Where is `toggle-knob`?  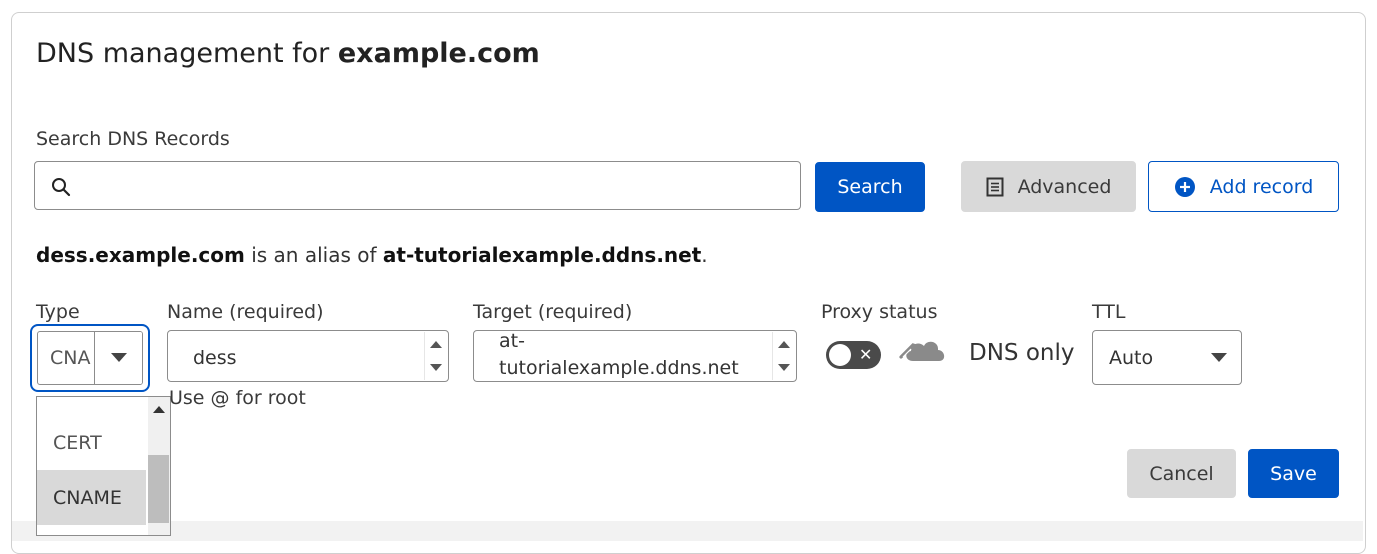
toggle-knob is located at coordinates (840, 355).